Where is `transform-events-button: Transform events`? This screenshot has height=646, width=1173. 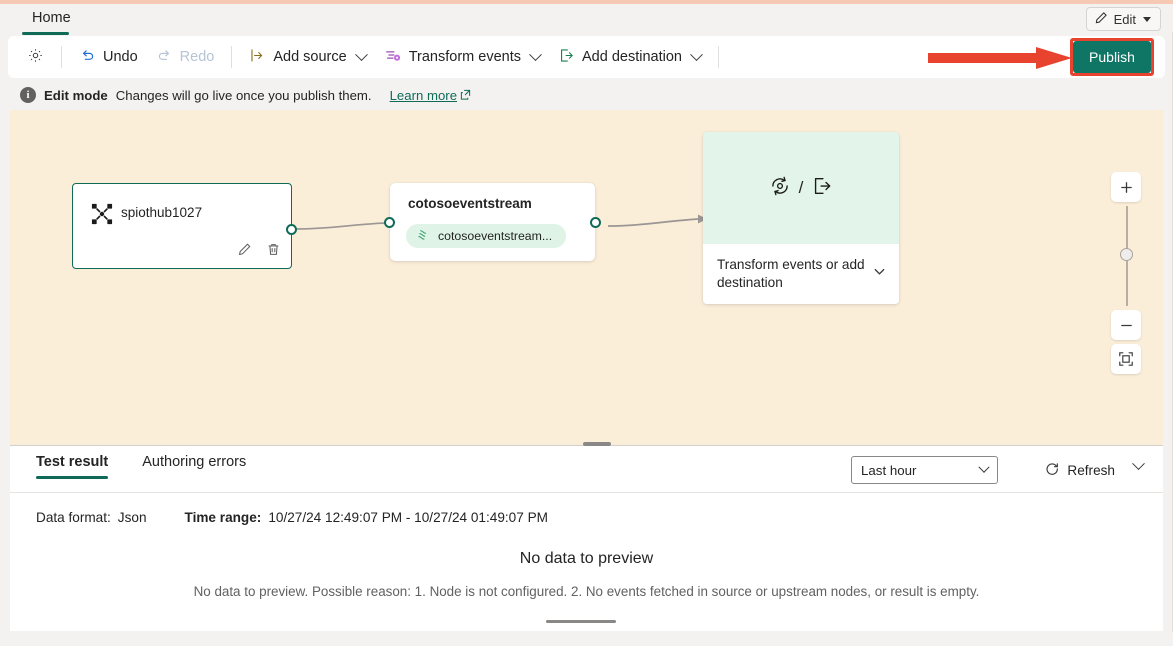
transform-events-button: Transform events is located at coordinates (462, 57).